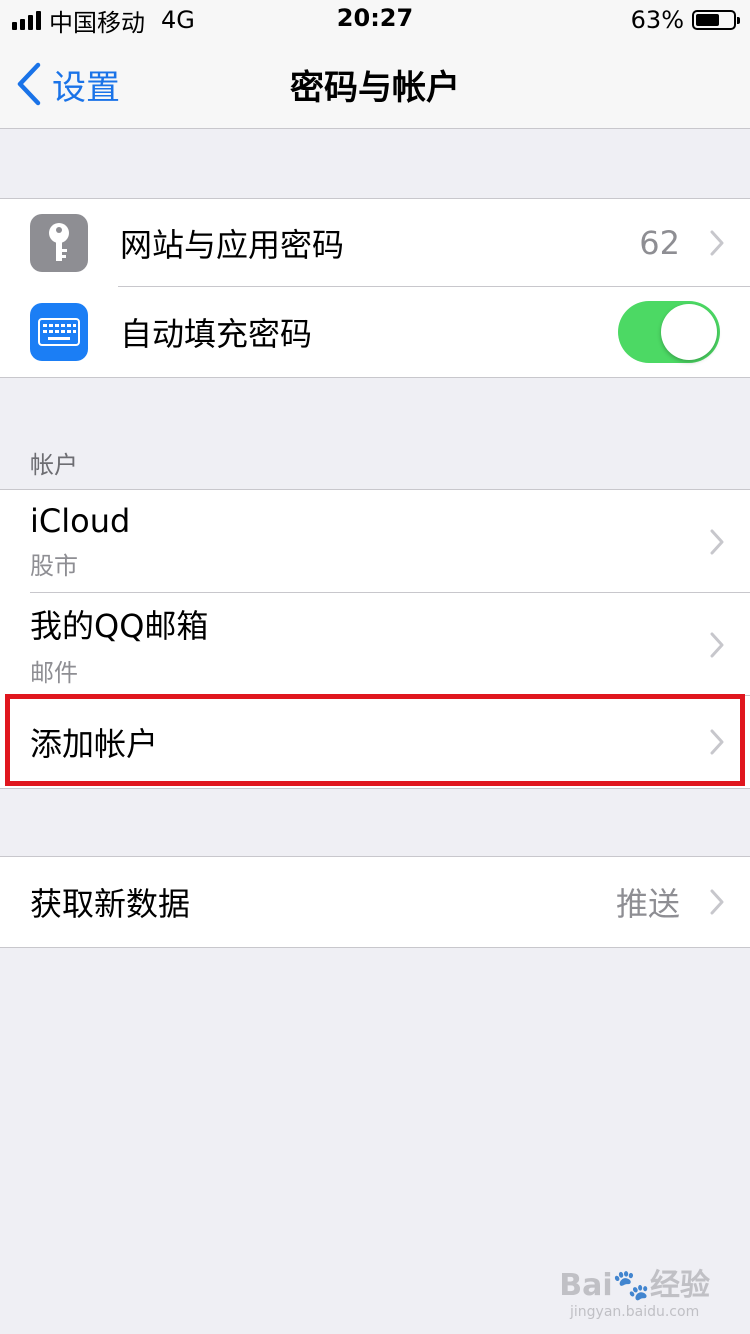 This screenshot has height=1334, width=750. I want to click on passwords-group: 网站与应用密码 62 自动填充密码, so click(375, 288).